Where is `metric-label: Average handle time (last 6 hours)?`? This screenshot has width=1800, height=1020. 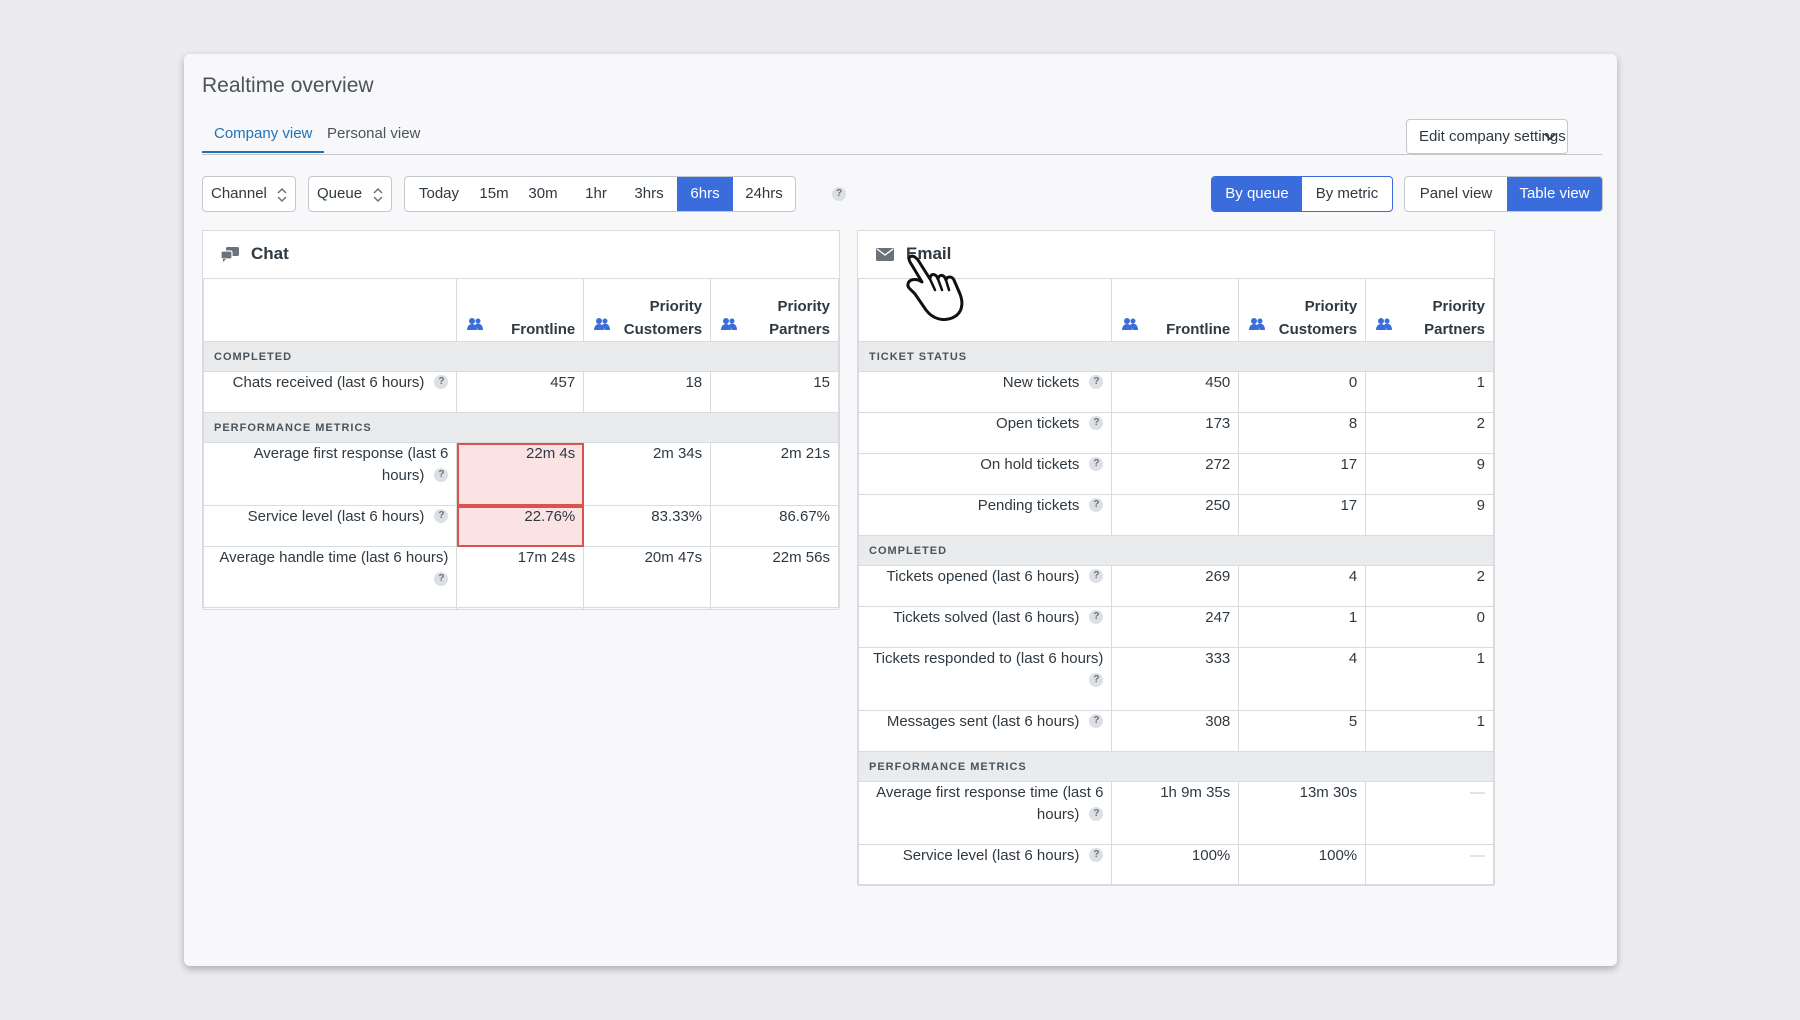 metric-label: Average handle time (last 6 hours)? is located at coordinates (330, 578).